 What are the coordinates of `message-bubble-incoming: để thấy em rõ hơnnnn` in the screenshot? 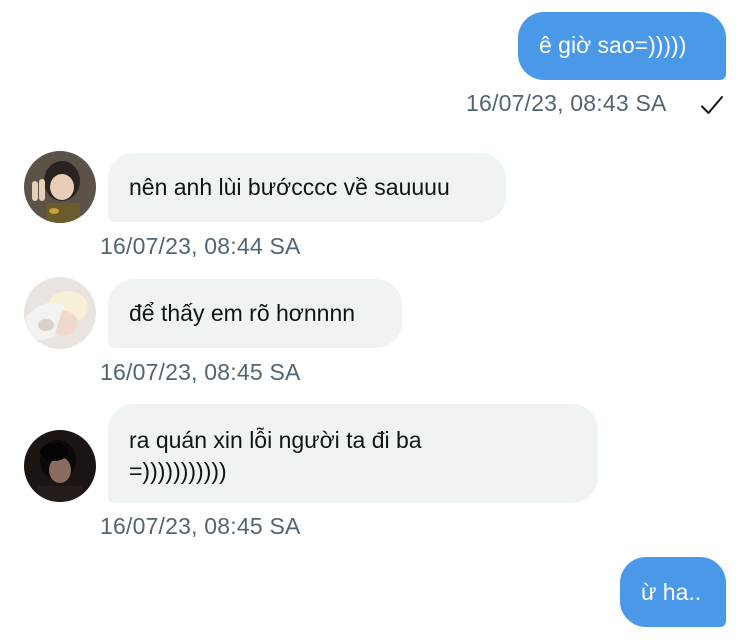 It's located at (255, 313).